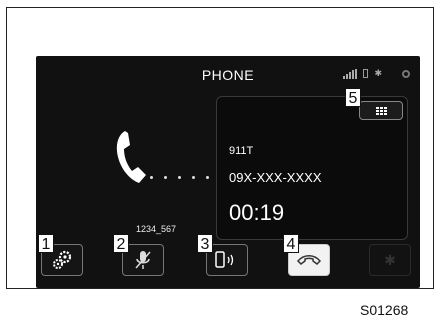 This screenshot has height=336, width=441. I want to click on record-icon, so click(406, 73).